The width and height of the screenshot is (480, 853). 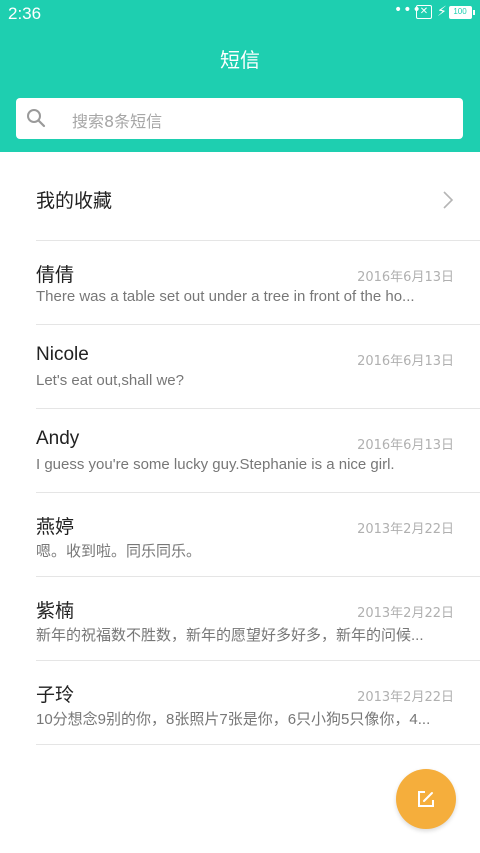 What do you see at coordinates (240, 14) in the screenshot?
I see `status-bar: 2:36 ••• ✕ ⚡ 100` at bounding box center [240, 14].